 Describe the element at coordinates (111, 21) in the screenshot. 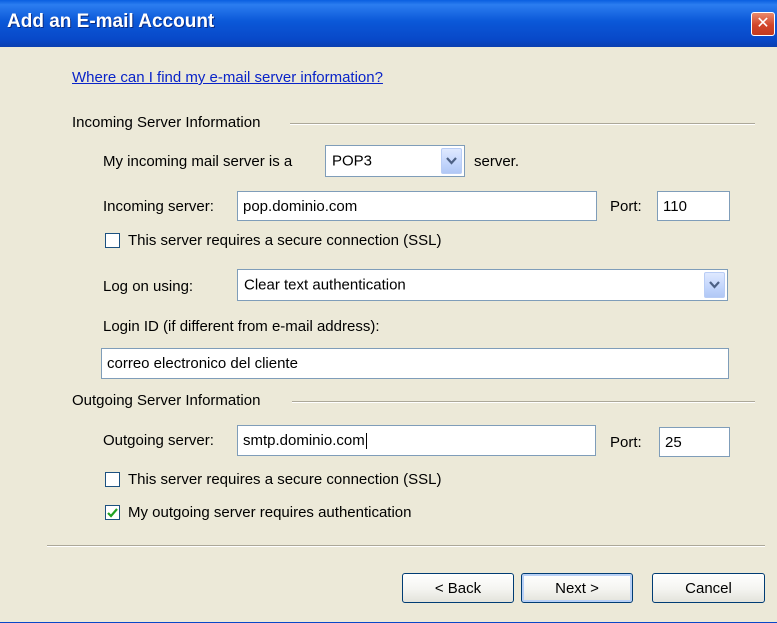

I see `window-title: Add an E-mail Account` at that location.